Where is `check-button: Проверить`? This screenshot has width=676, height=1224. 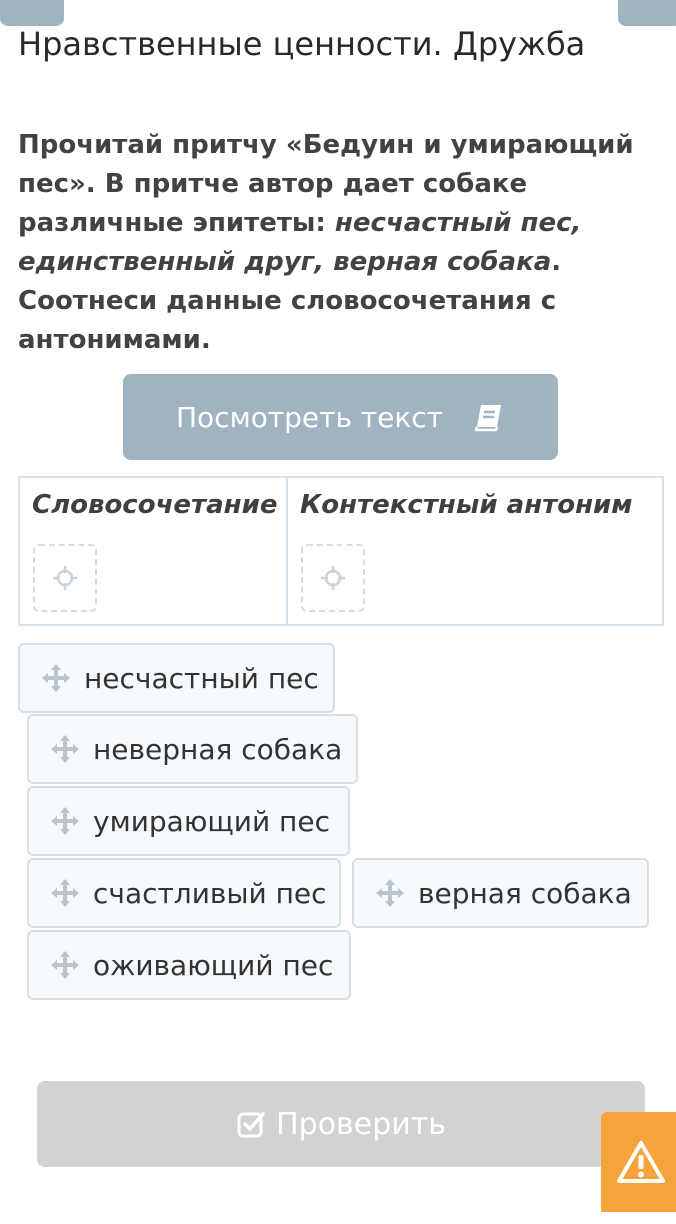
check-button: Проверить is located at coordinates (341, 1124).